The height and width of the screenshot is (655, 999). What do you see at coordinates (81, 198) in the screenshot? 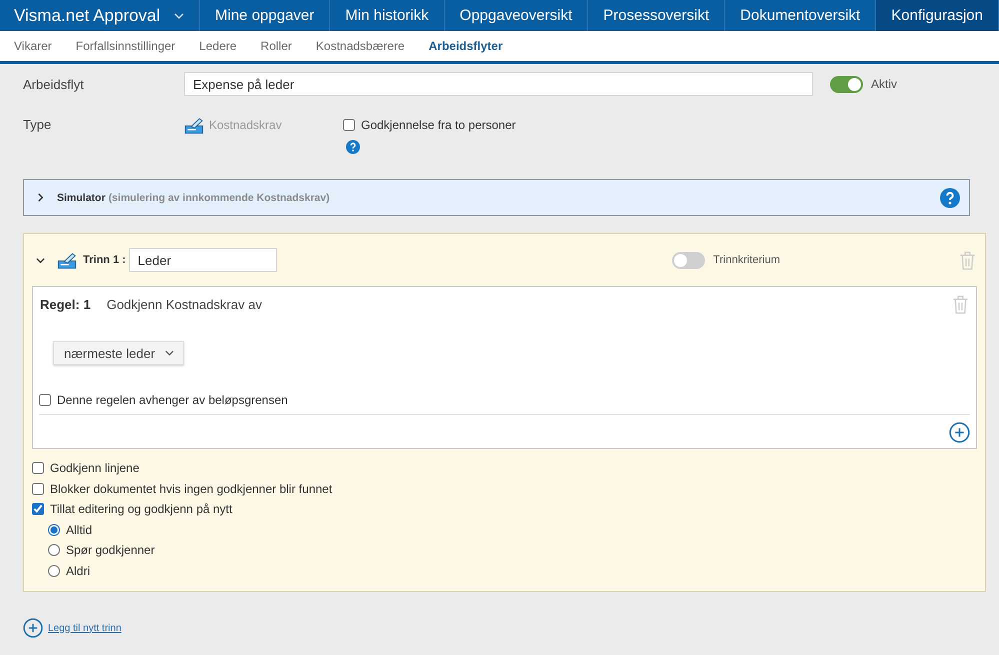
I see `simulator-title: Simulator` at bounding box center [81, 198].